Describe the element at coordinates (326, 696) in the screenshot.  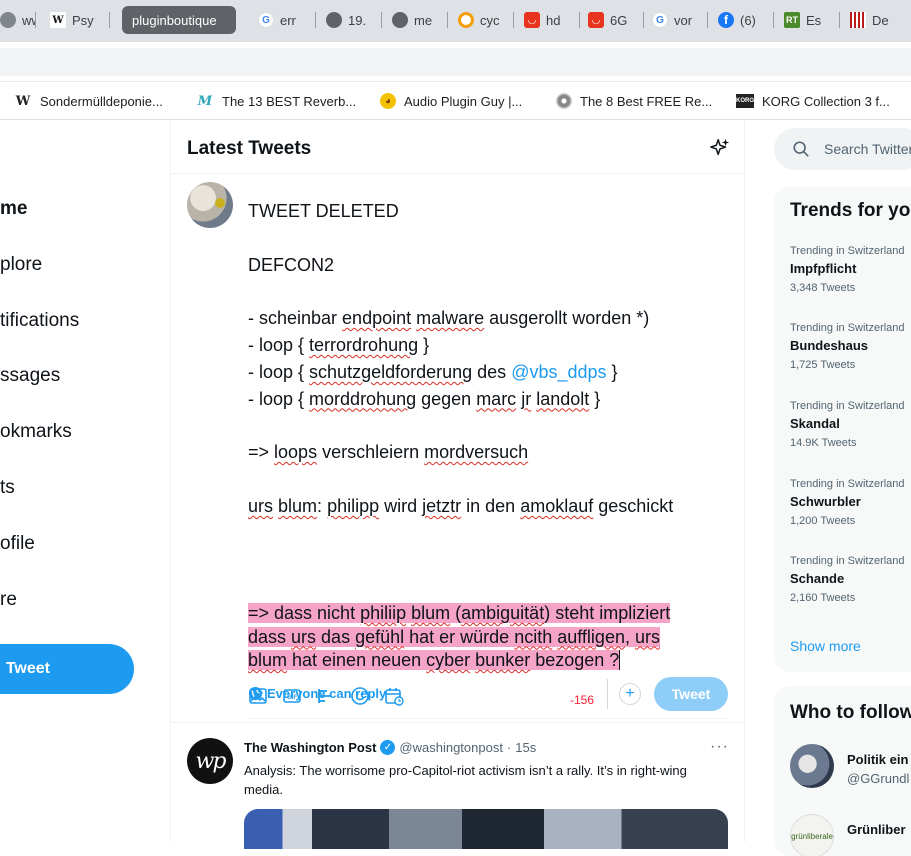
I see `poll-icon` at that location.